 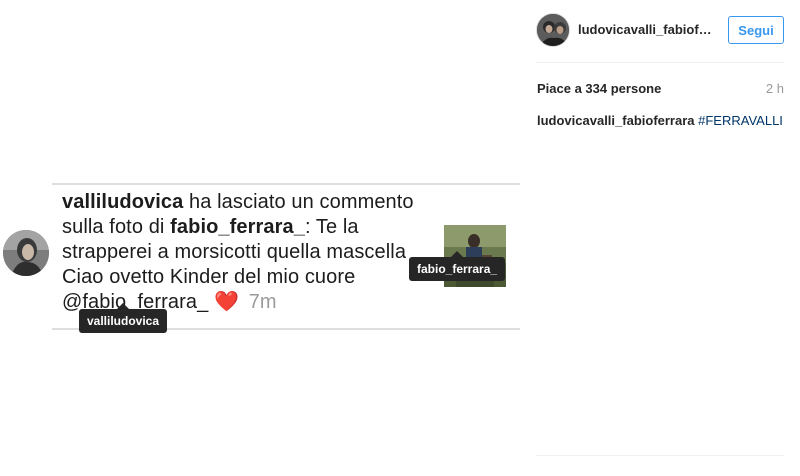 I want to click on author-username: ludovicavalli_fabioferrara, so click(x=648, y=29).